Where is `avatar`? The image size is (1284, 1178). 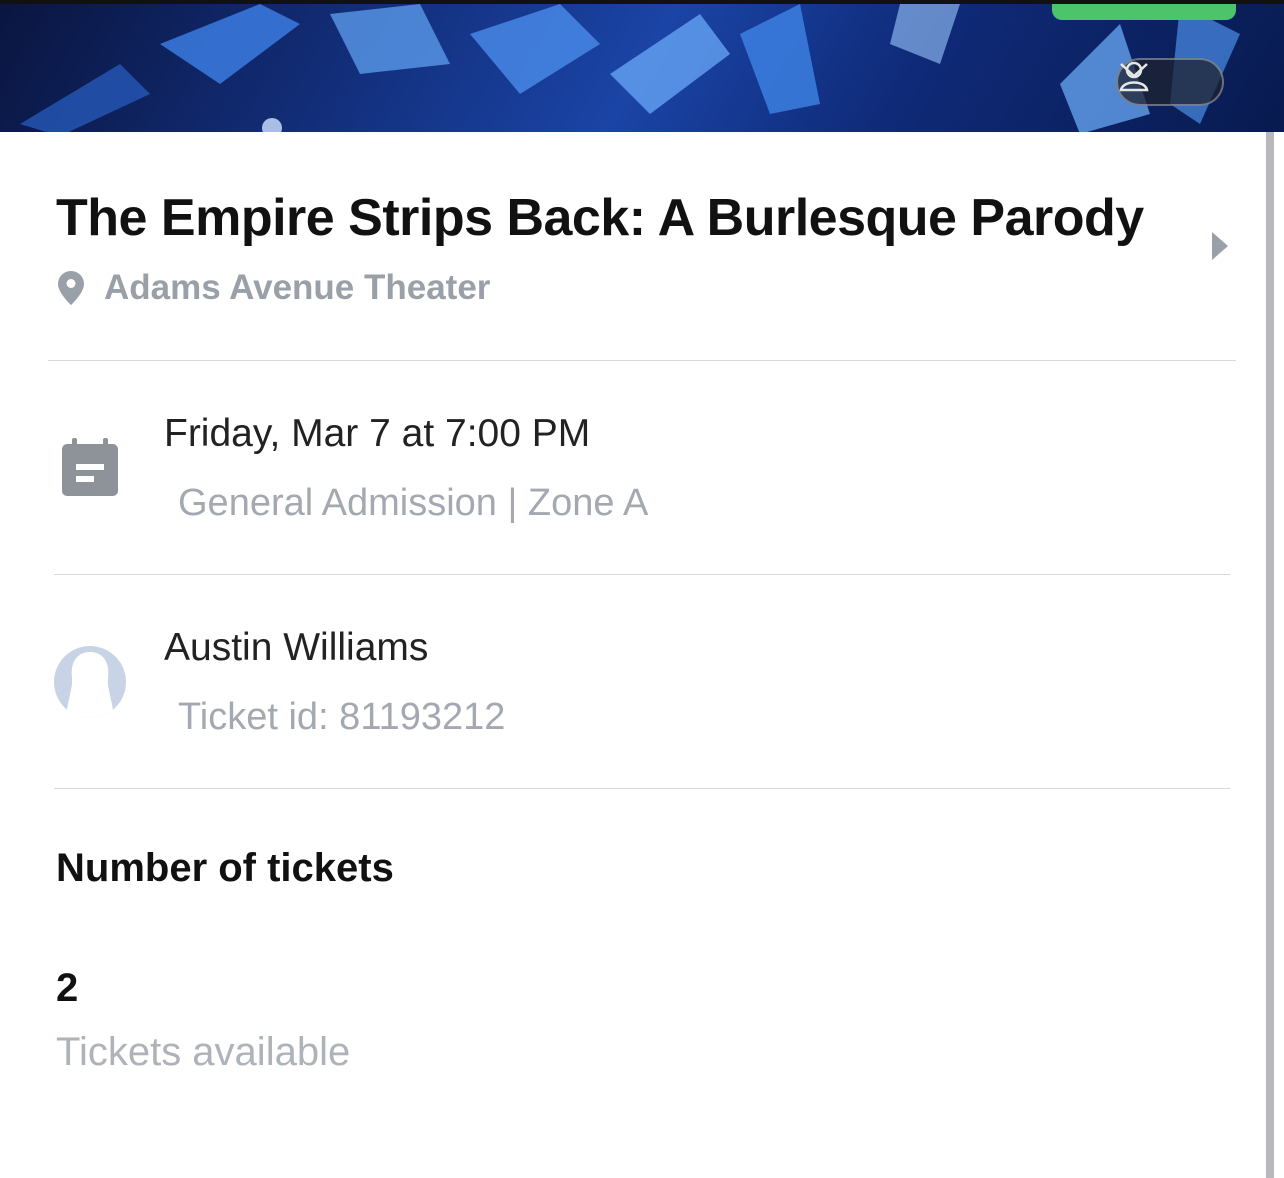 avatar is located at coordinates (90, 682).